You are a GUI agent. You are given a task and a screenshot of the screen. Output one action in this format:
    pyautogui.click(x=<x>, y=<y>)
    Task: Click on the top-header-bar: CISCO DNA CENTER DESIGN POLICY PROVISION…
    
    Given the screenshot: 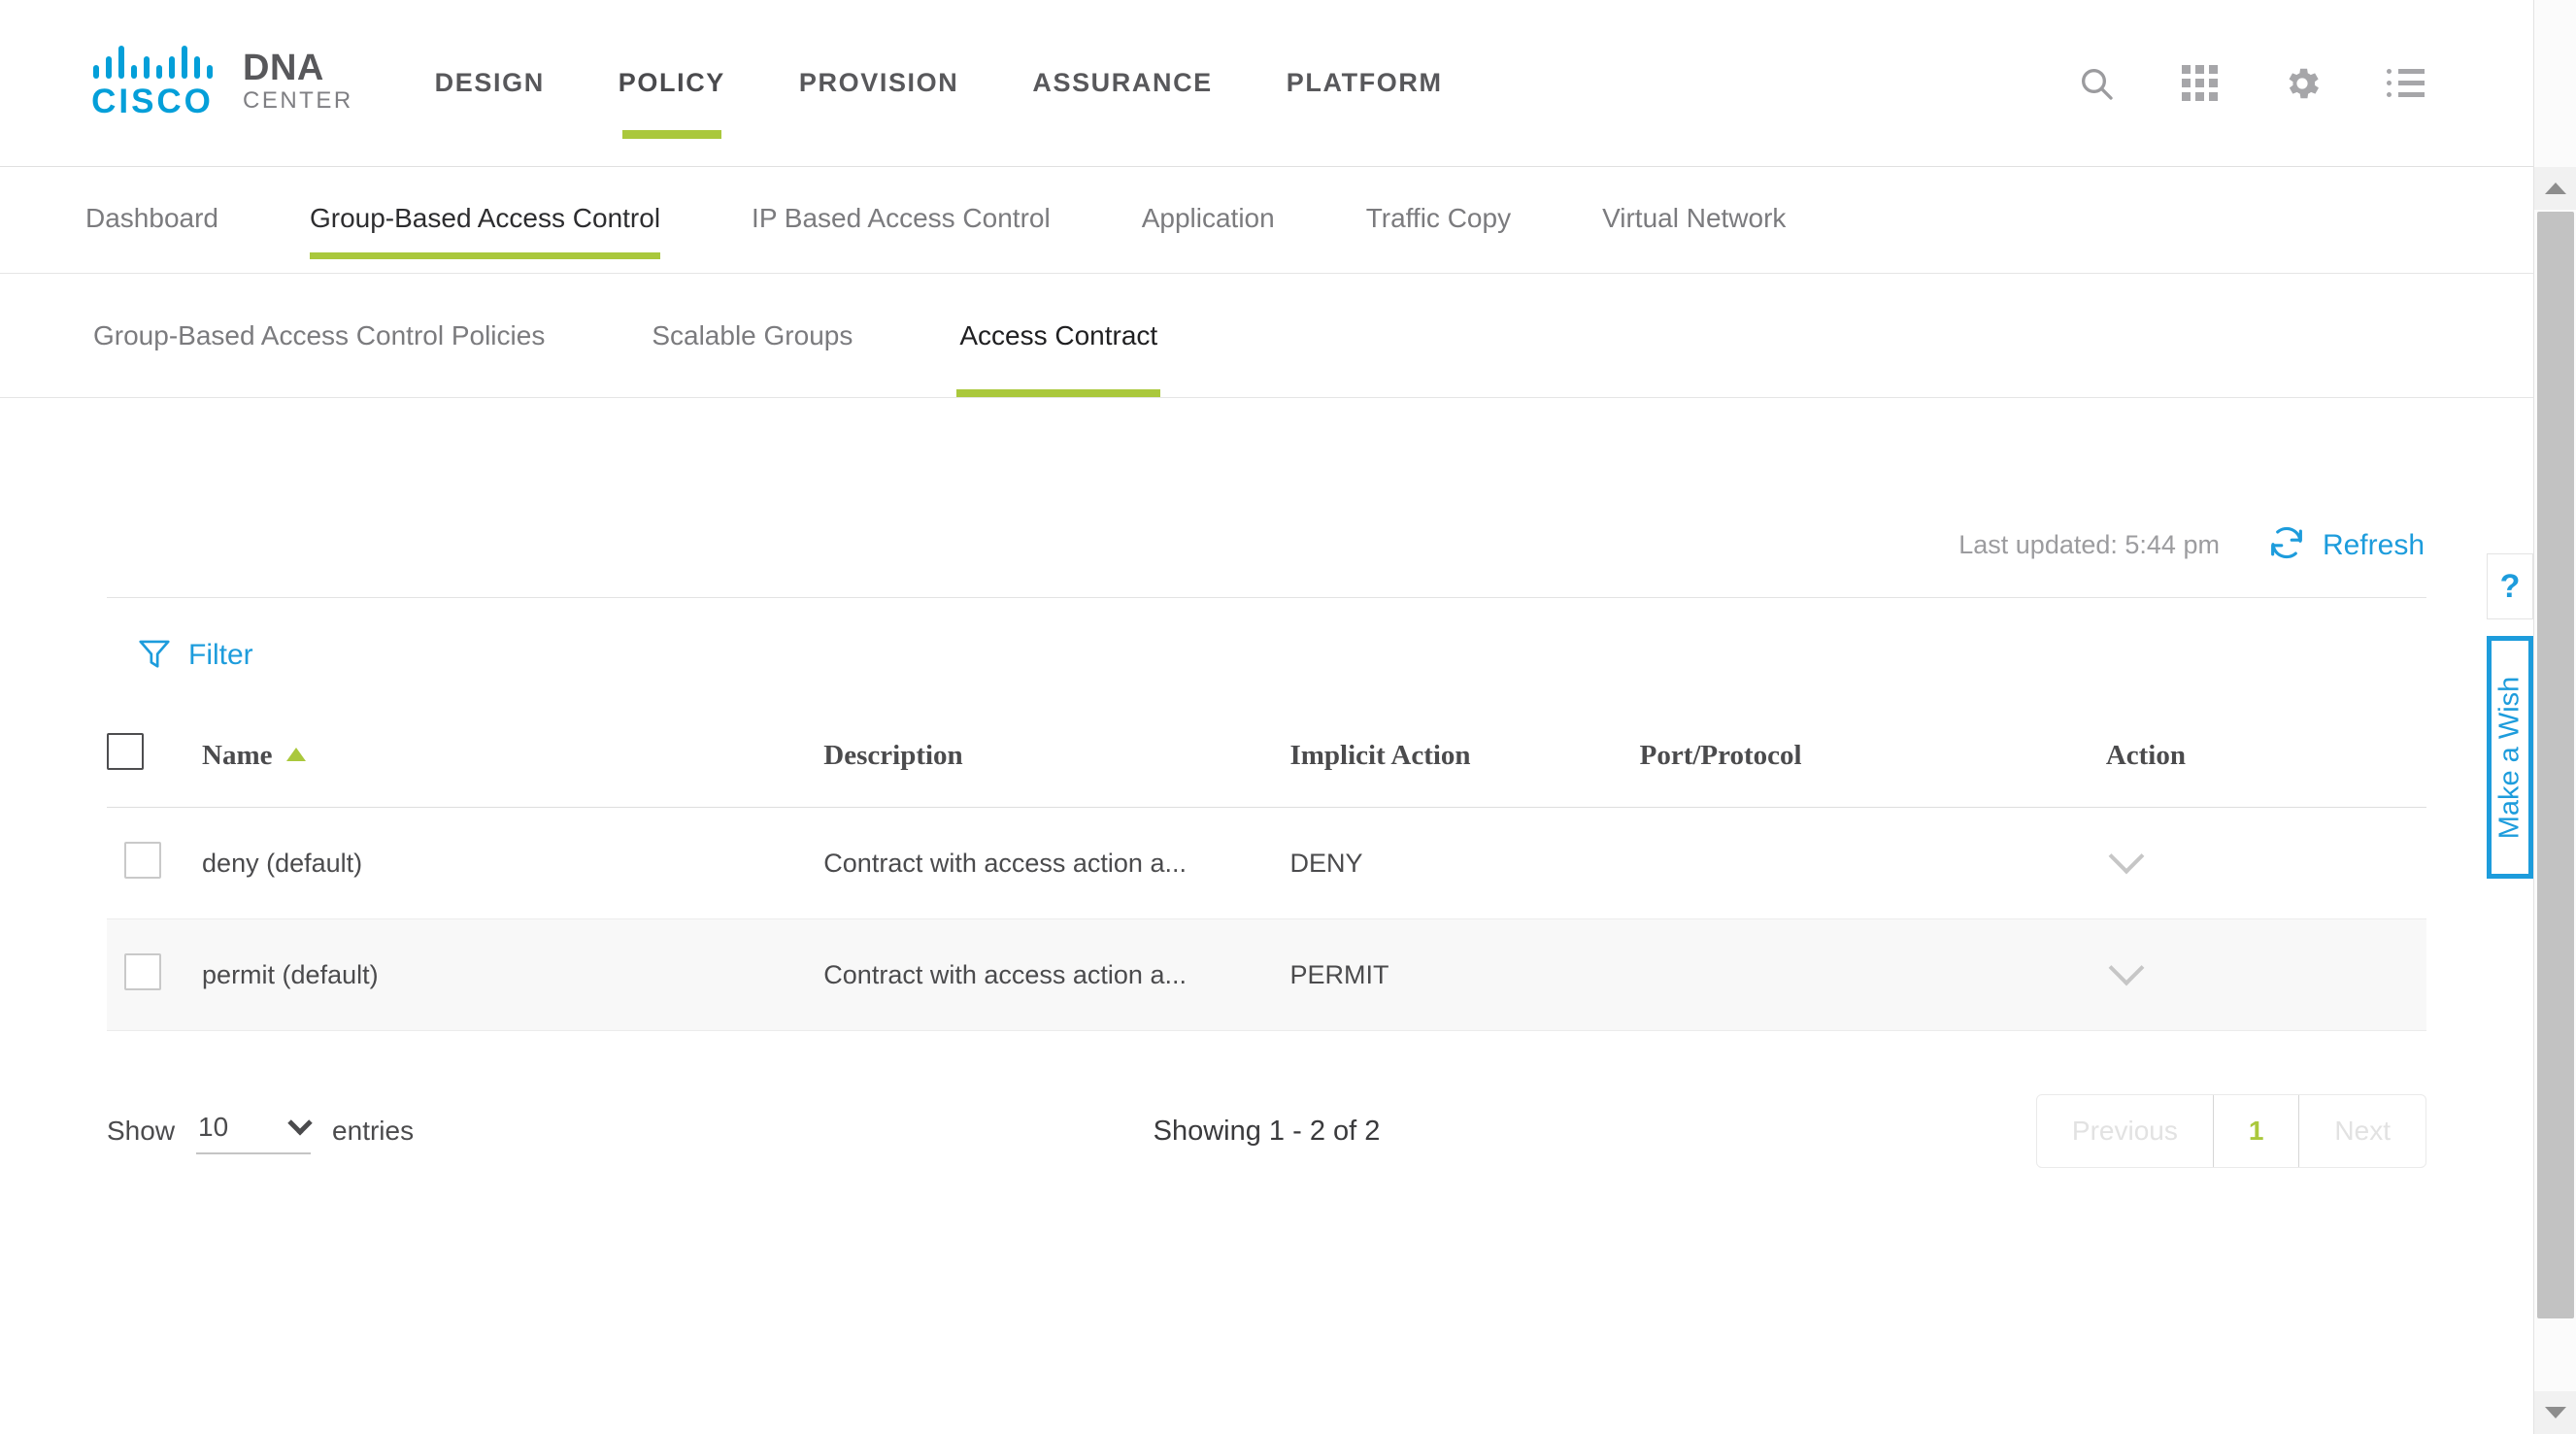 What is the action you would take?
    pyautogui.click(x=1266, y=83)
    